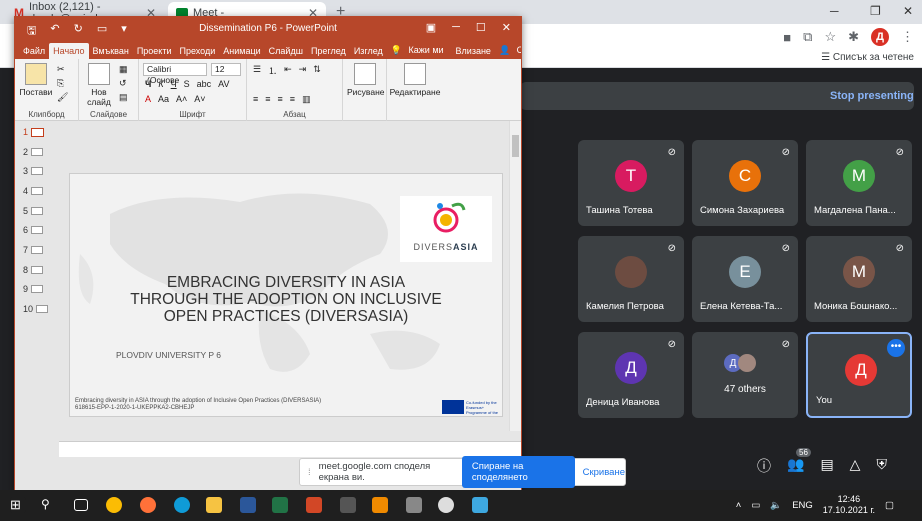 The width and height of the screenshot is (922, 521). I want to click on stop-presenting-button: Stop presenting, so click(872, 96).